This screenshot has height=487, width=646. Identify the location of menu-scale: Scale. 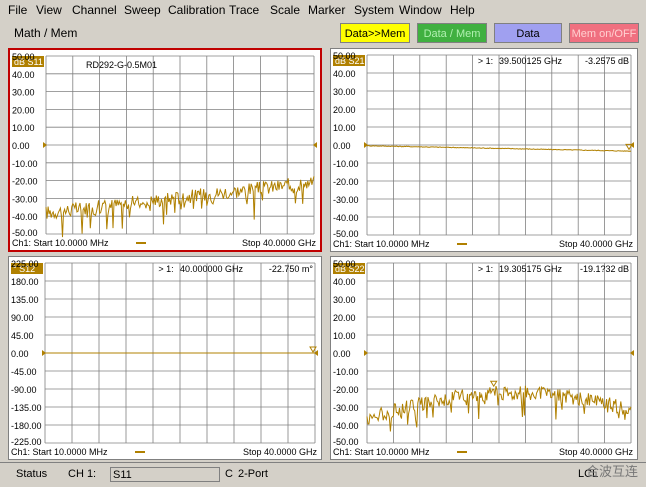
(285, 10).